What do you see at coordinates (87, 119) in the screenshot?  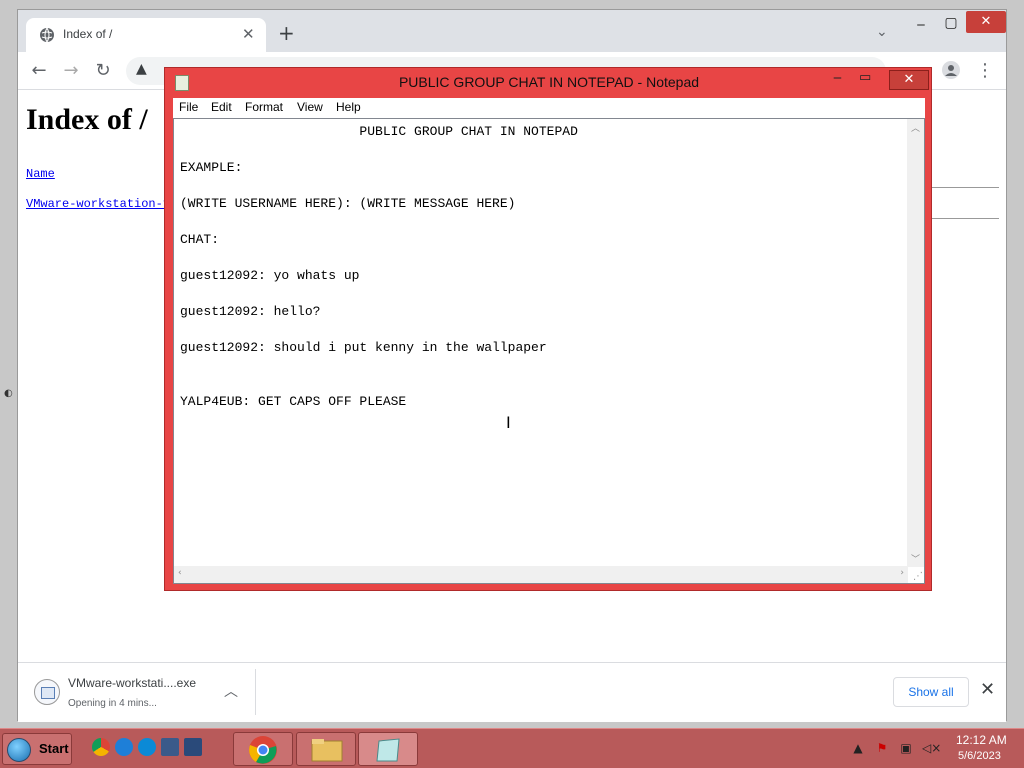 I see `page-title: Index of /` at bounding box center [87, 119].